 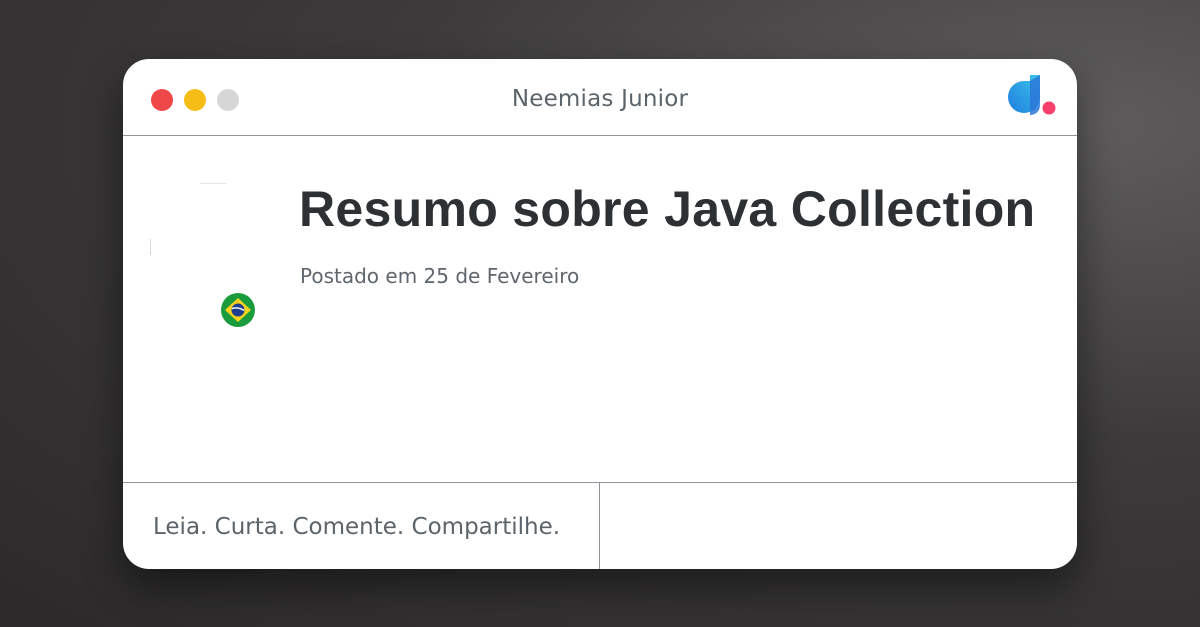 I want to click on author-avatar, so click(x=213, y=255).